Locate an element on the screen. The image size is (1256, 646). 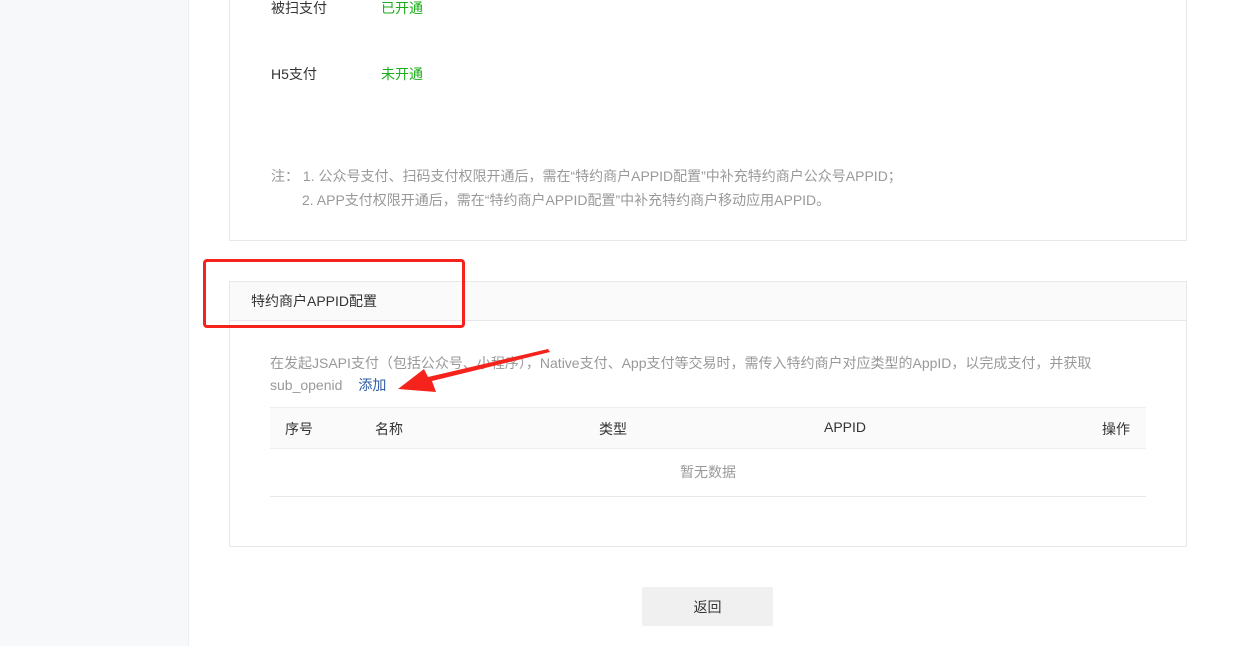
back-button: 返回 is located at coordinates (707, 606).